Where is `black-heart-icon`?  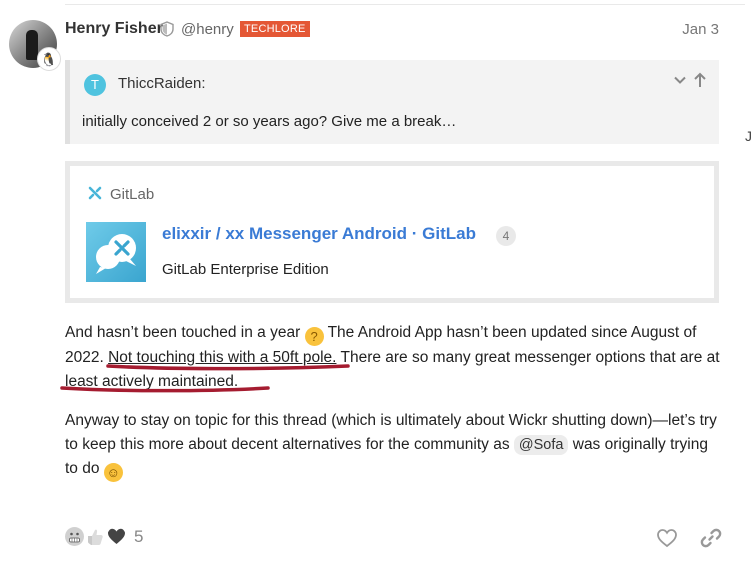
black-heart-icon is located at coordinates (116, 536).